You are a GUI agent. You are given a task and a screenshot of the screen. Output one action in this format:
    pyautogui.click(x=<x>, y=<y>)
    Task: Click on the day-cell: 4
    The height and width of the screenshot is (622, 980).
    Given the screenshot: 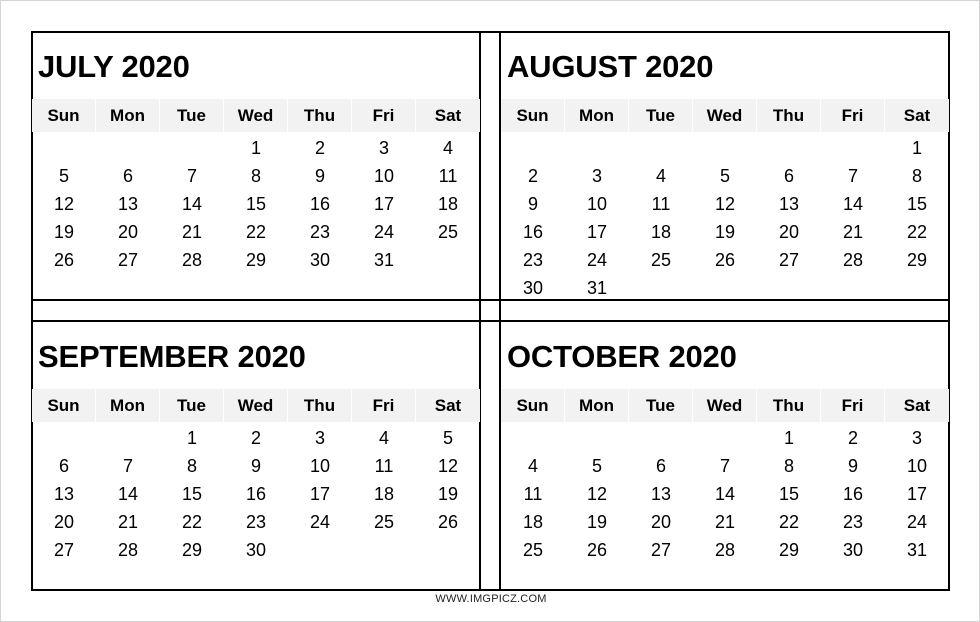 What is the action you would take?
    pyautogui.click(x=383, y=438)
    